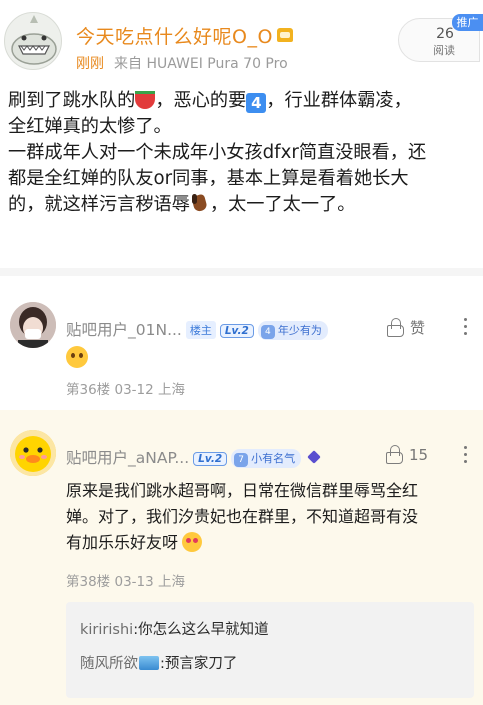  What do you see at coordinates (99, 204) in the screenshot?
I see `post-text: 的，就这样污言秽语辱` at bounding box center [99, 204].